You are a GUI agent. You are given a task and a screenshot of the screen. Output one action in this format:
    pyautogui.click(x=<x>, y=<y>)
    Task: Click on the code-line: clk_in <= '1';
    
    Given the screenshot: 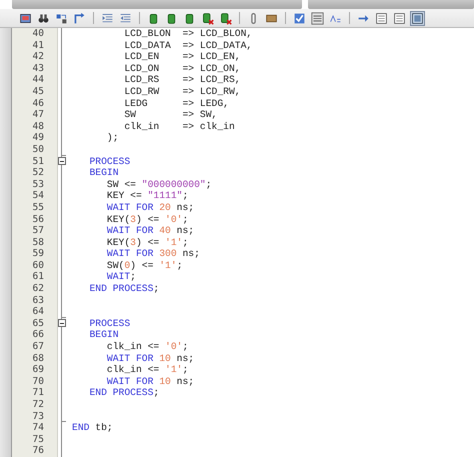 What is the action you would take?
    pyautogui.click(x=147, y=370)
    